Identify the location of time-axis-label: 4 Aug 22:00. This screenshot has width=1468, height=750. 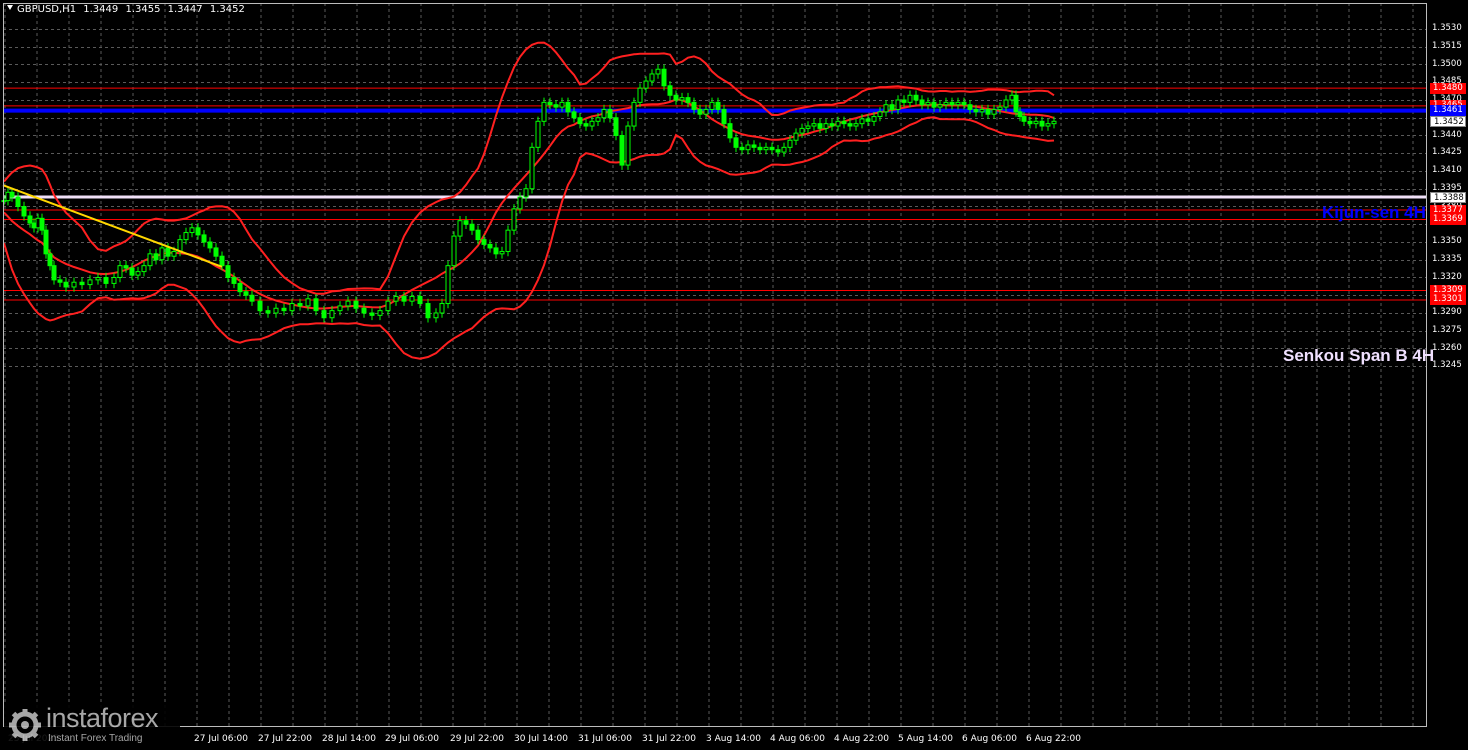
(861, 739).